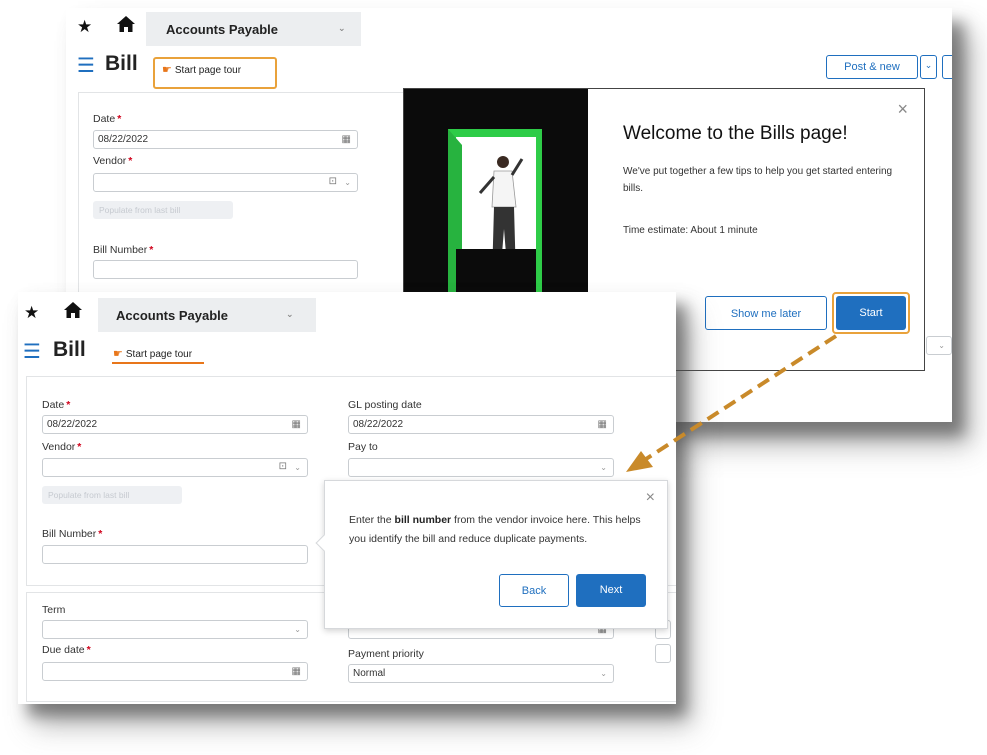 Image resolution: width=987 pixels, height=755 pixels. I want to click on post-new-dropdown: ⌄, so click(928, 67).